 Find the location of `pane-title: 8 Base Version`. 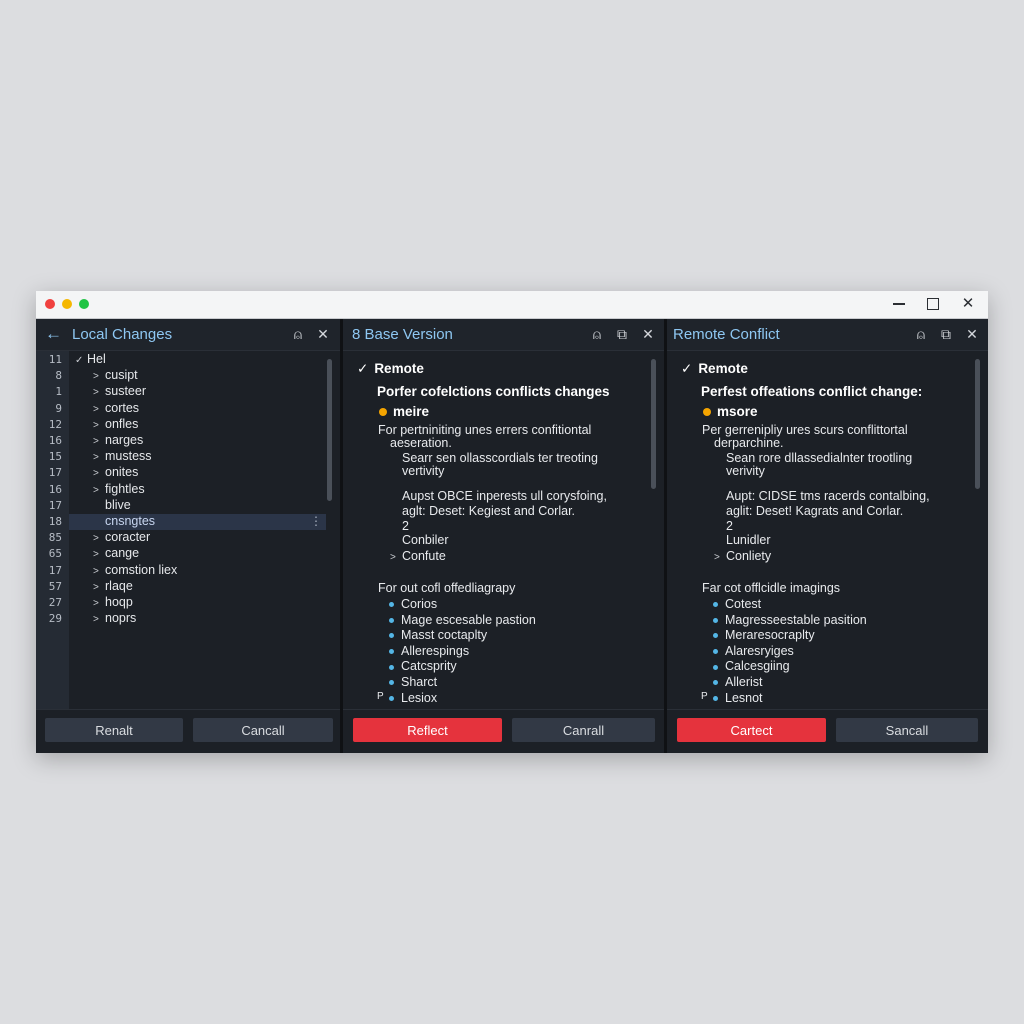

pane-title: 8 Base Version is located at coordinates (402, 334).